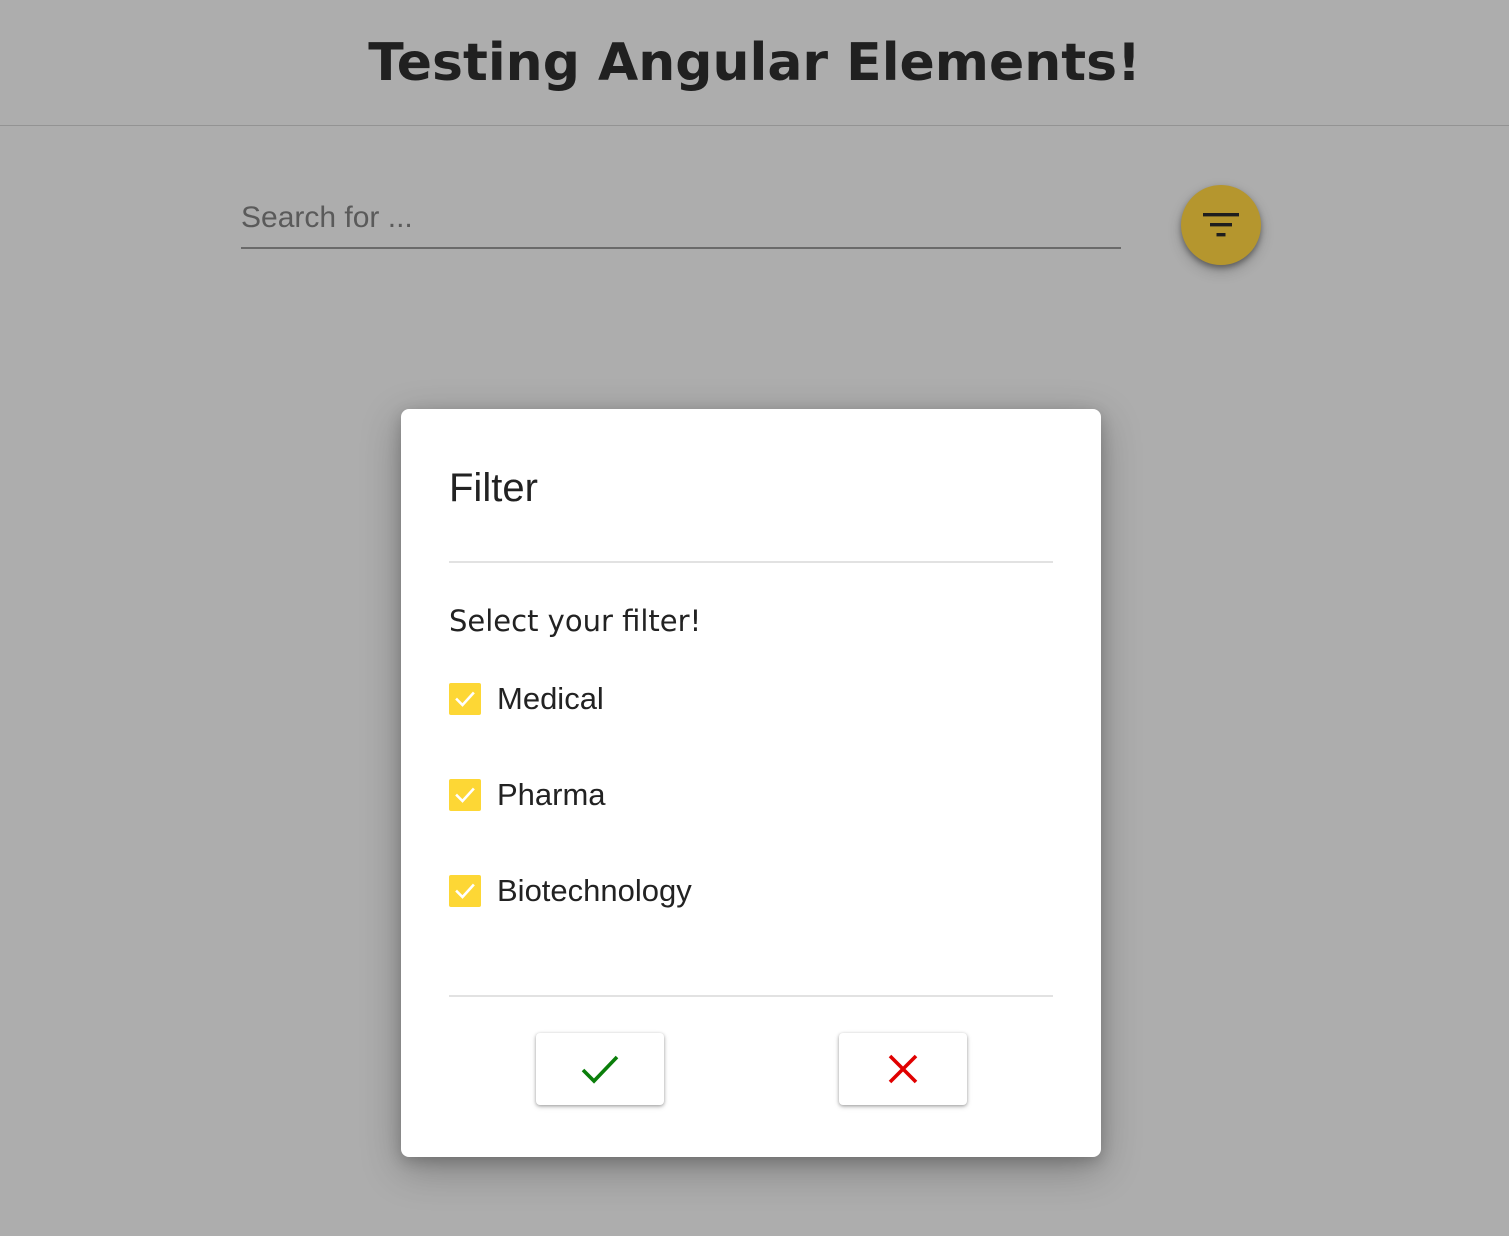  I want to click on filter-button, so click(1221, 225).